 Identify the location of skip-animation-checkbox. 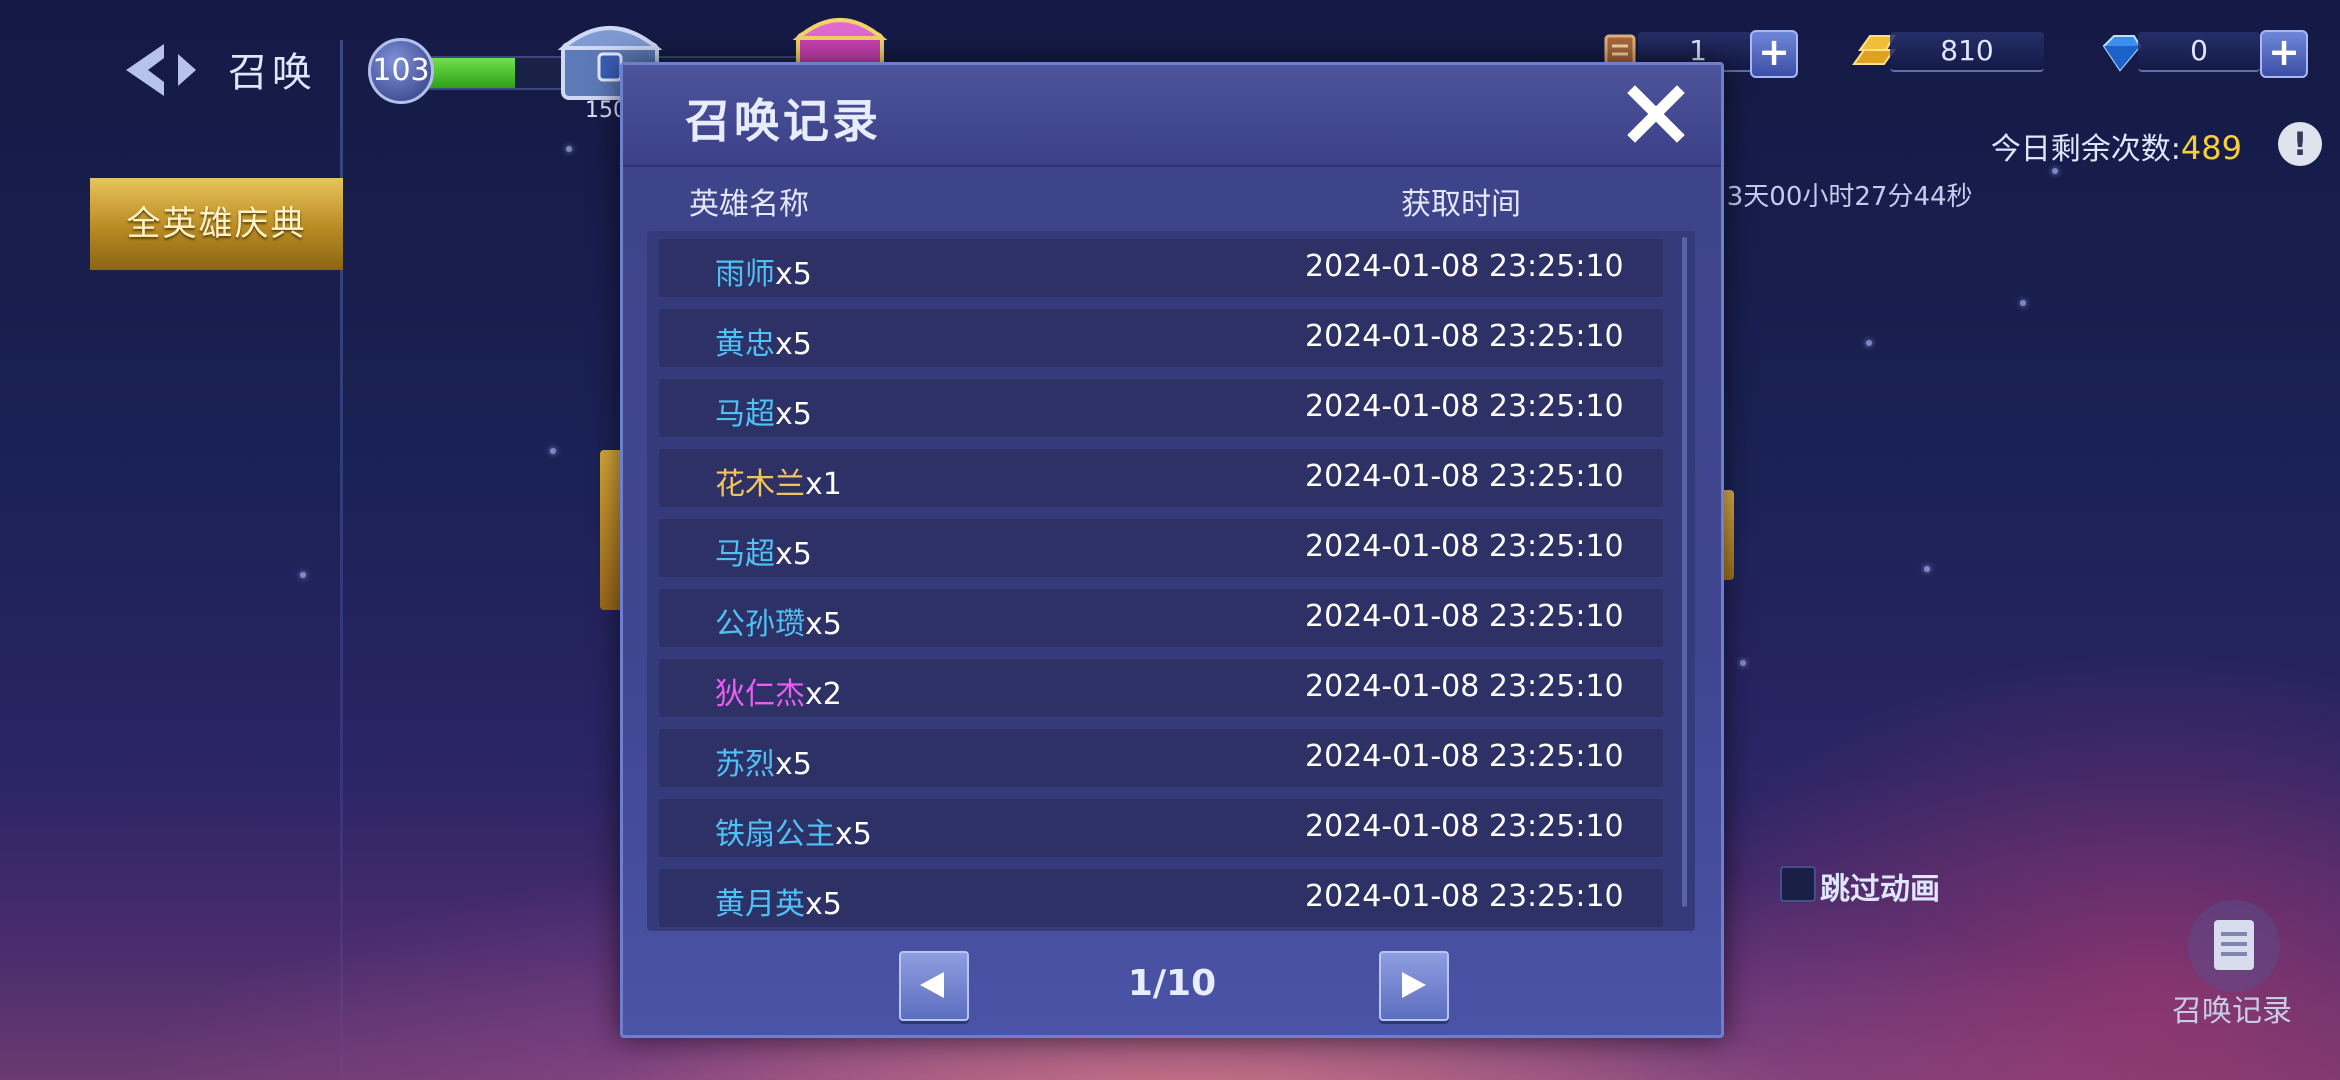
(1798, 884).